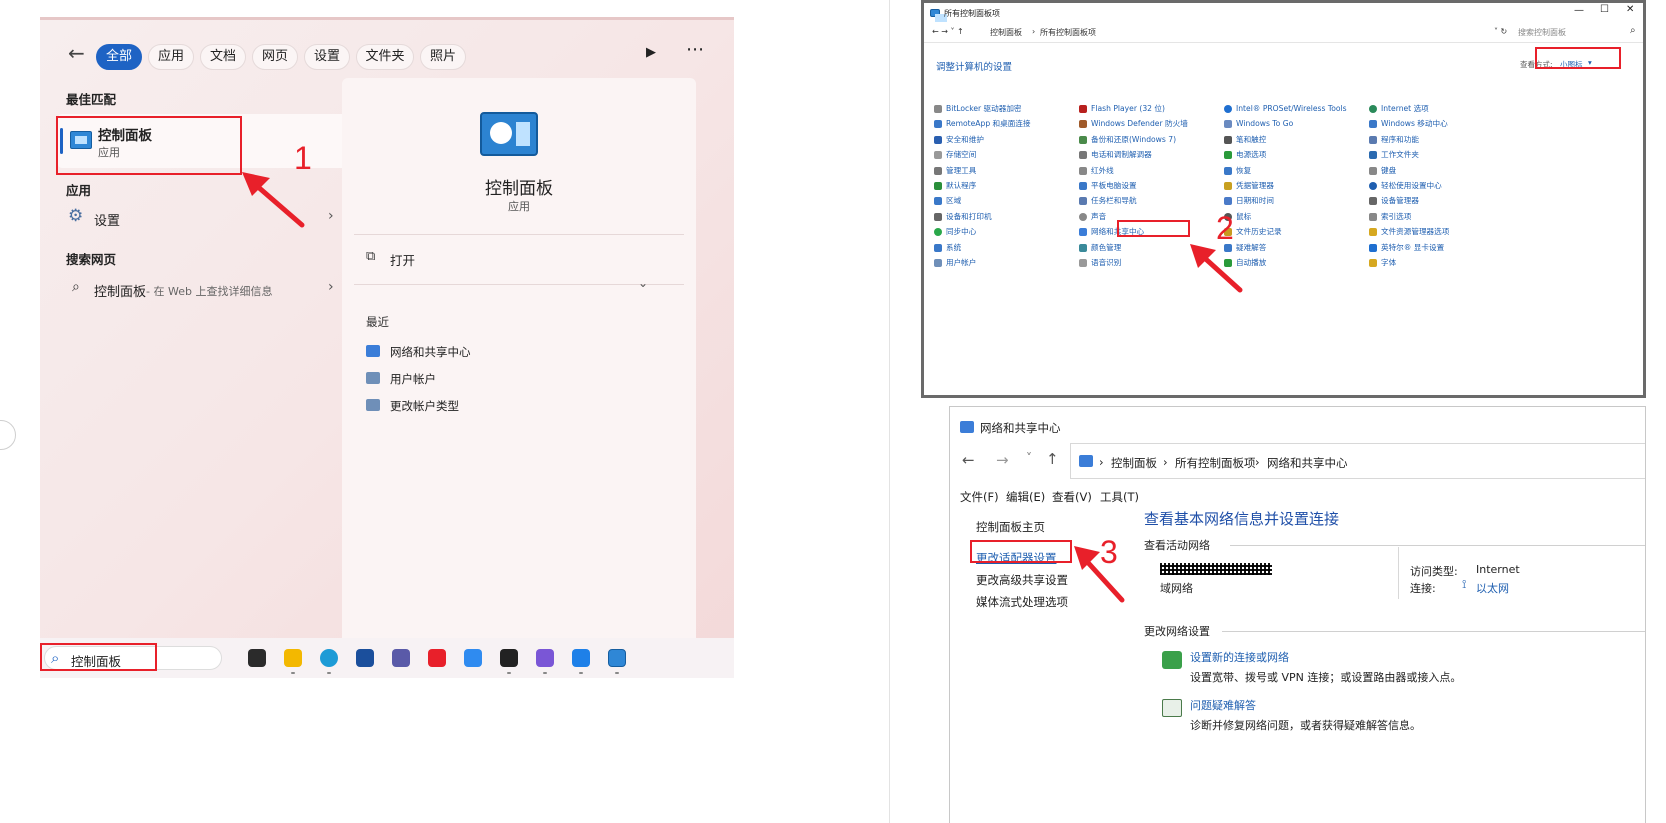 The width and height of the screenshot is (1666, 823). Describe the element at coordinates (327, 57) in the screenshot. I see `filter-chip-settings: 设置` at that location.